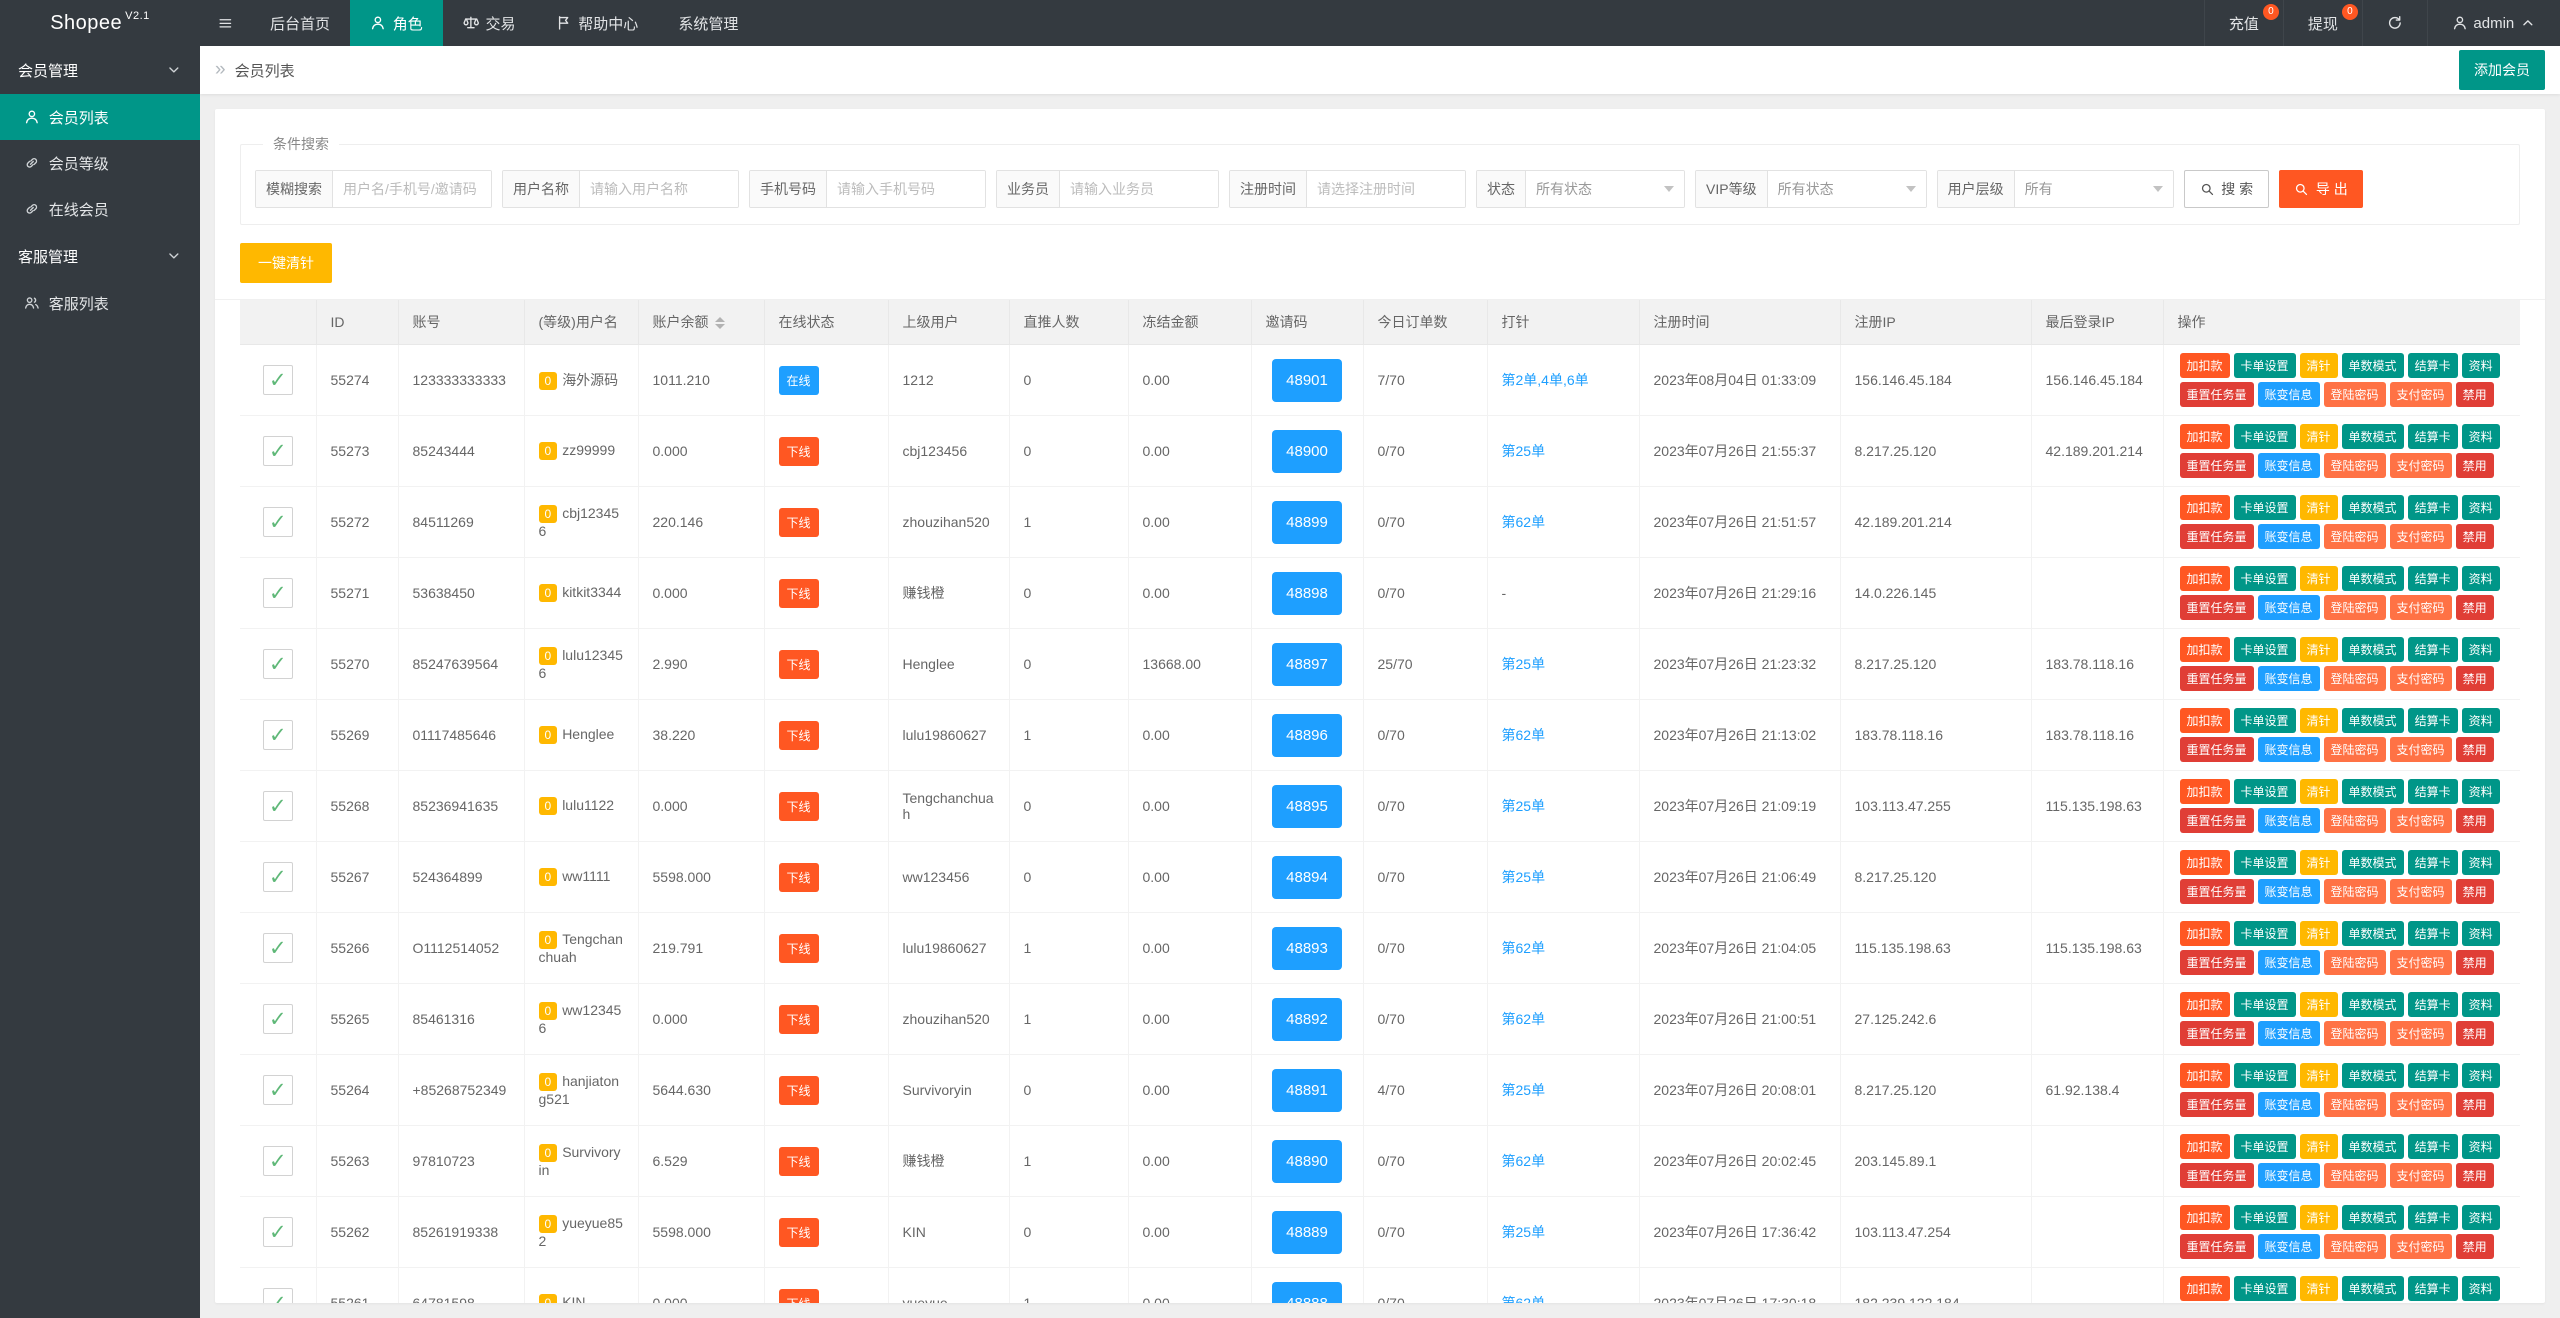 The width and height of the screenshot is (2560, 1318). Describe the element at coordinates (100, 163) in the screenshot. I see `sidebar-item: 会员等级` at that location.